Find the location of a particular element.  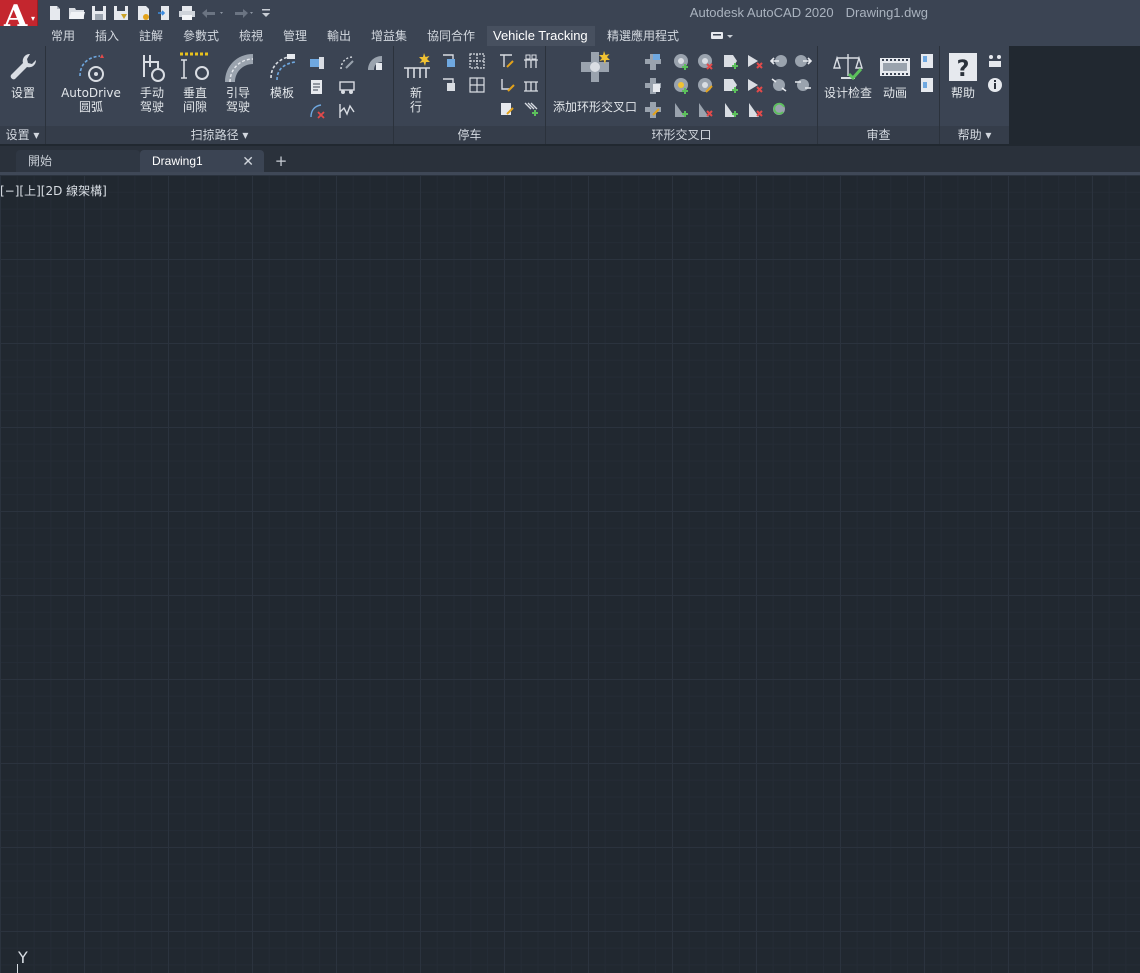

vehicle-report-icon is located at coordinates (317, 87).